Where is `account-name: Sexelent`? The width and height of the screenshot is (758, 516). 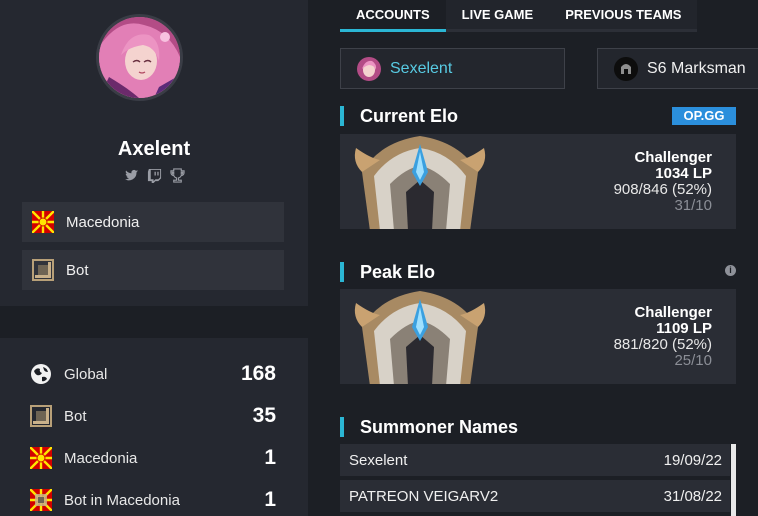
account-name: Sexelent is located at coordinates (421, 68).